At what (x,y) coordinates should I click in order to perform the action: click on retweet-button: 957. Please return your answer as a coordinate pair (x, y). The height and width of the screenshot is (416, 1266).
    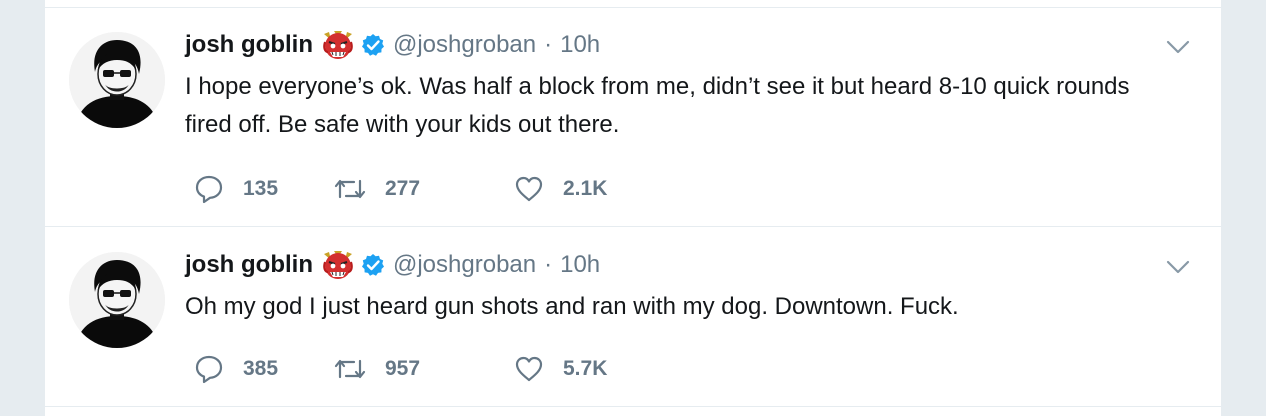
    Looking at the image, I should click on (423, 369).